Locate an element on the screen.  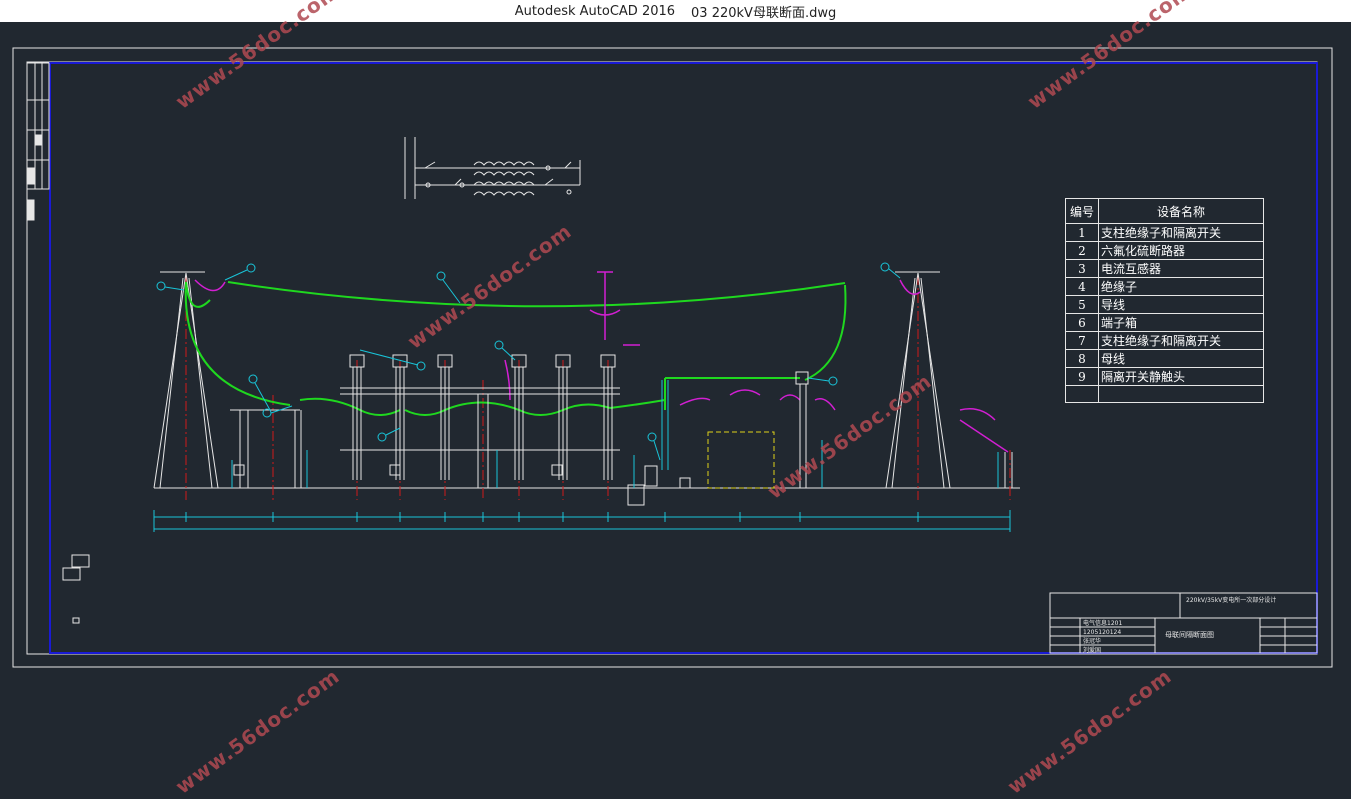
legend-num: 2 is located at coordinates (1082, 250).